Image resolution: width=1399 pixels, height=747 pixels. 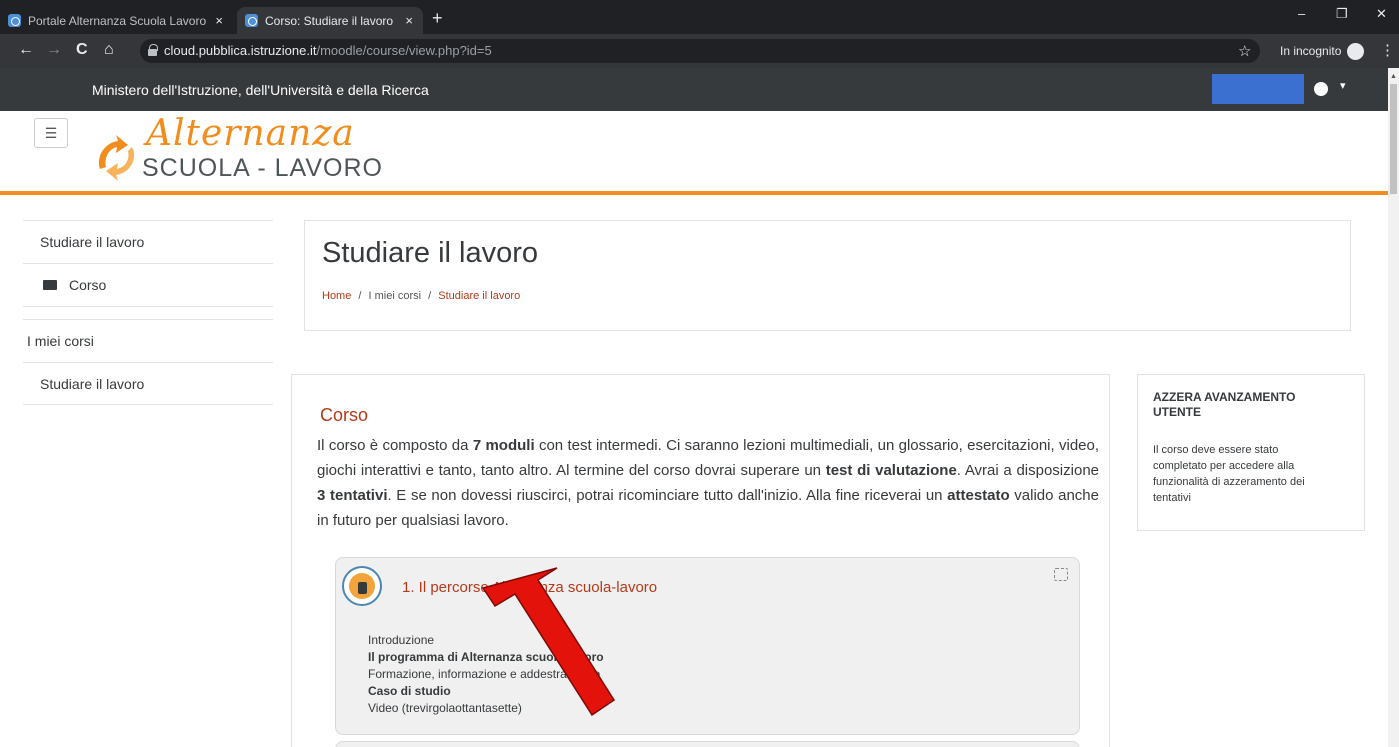 I want to click on module-title-link: 1. Il percorso Alternanza scuola-lavoro, so click(x=529, y=587).